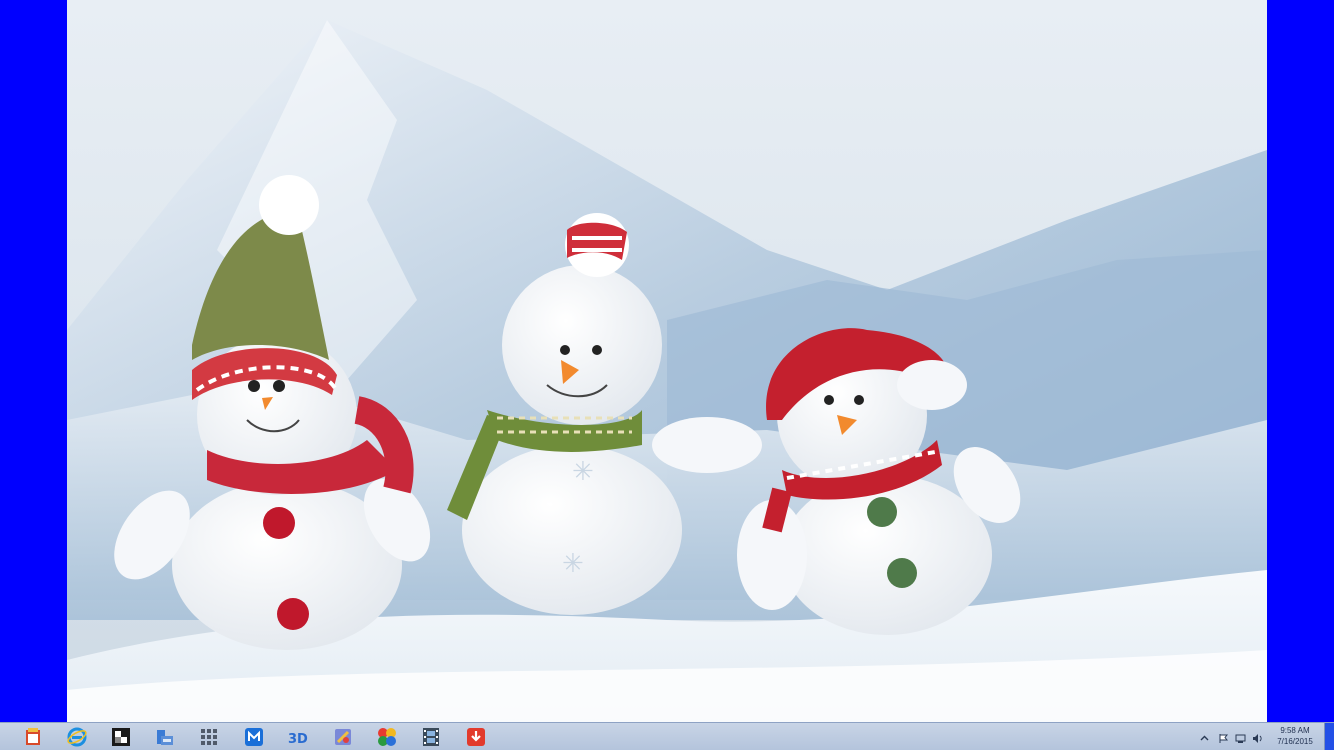 The width and height of the screenshot is (1334, 750). Describe the element at coordinates (1329, 736) in the screenshot. I see `show-desktop-button` at that location.